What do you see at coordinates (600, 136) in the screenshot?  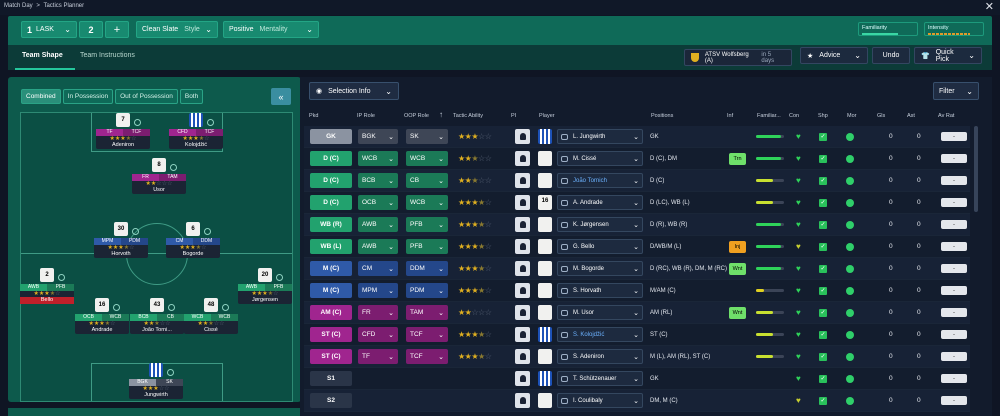 I see `player-select: L. Jungwirth ⌄` at bounding box center [600, 136].